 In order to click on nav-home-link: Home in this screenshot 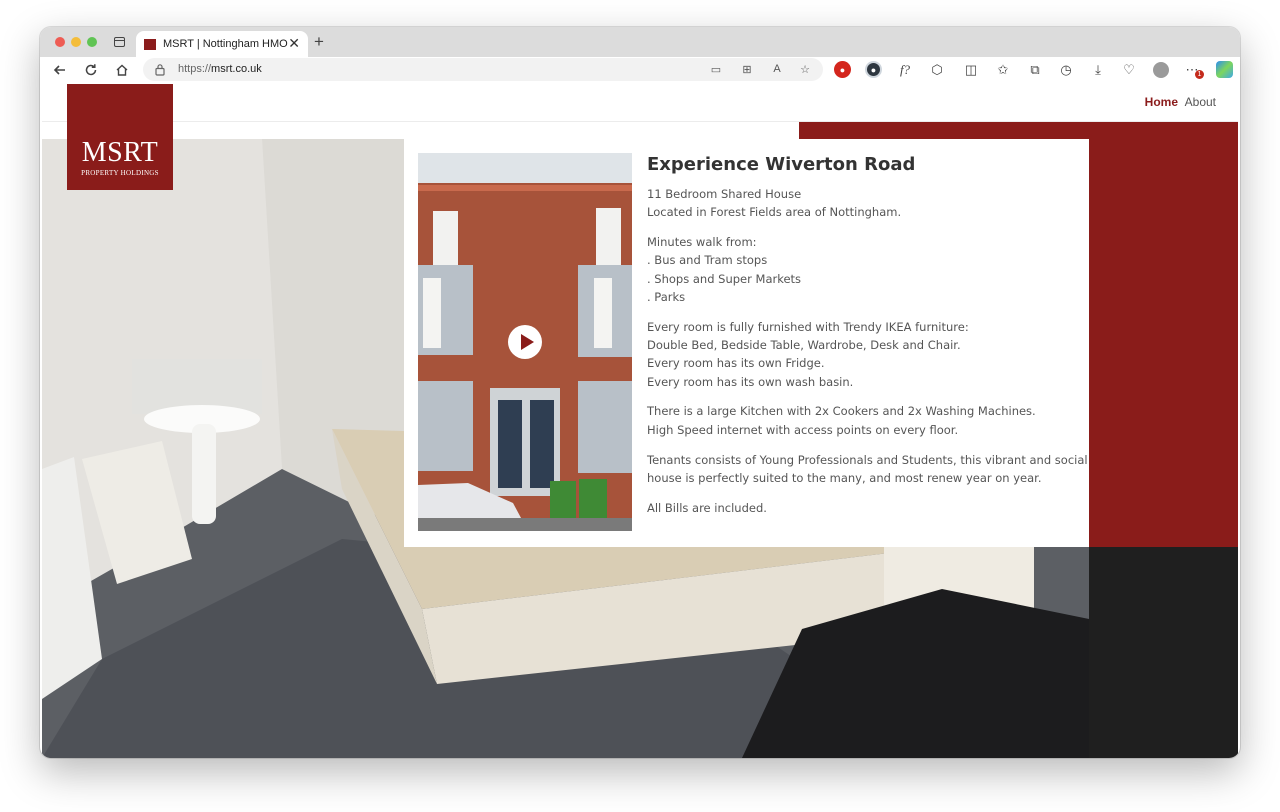, I will do `click(1161, 102)`.